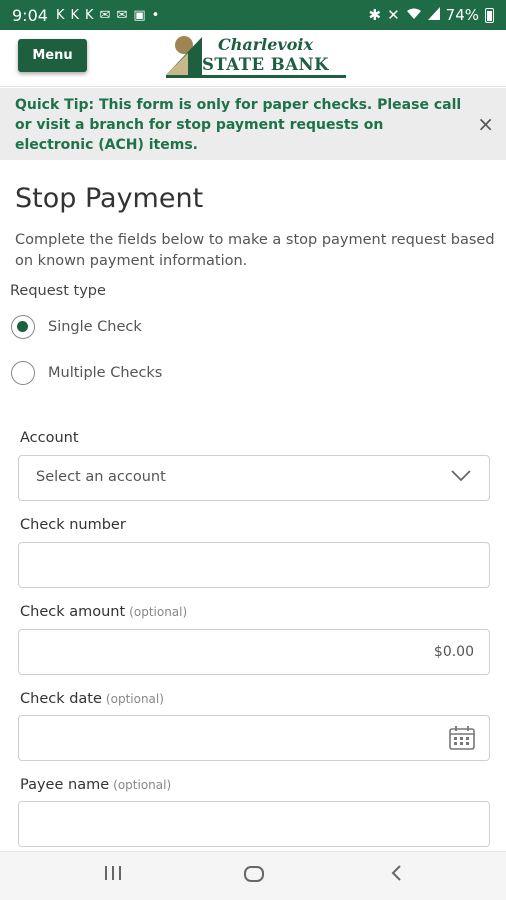  What do you see at coordinates (254, 652) in the screenshot?
I see `check-amount-input: $0.00` at bounding box center [254, 652].